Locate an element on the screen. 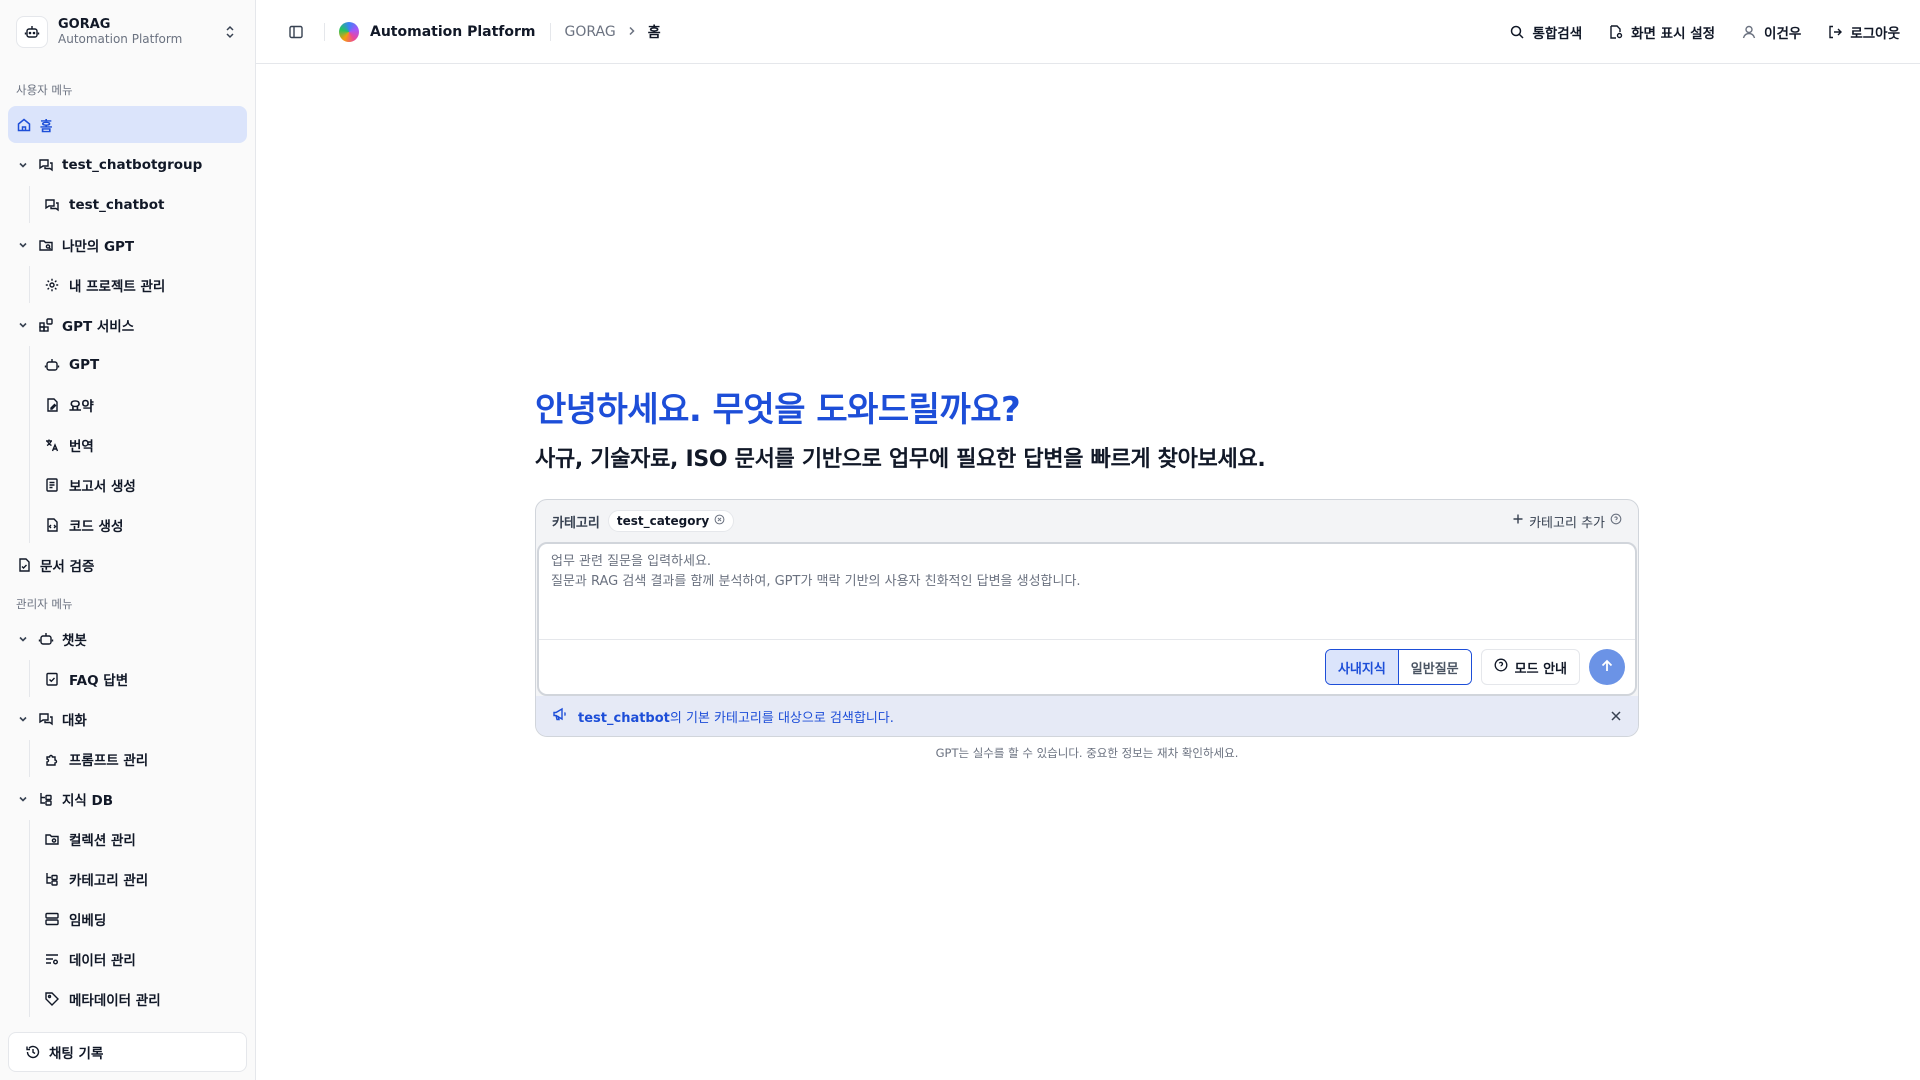 This screenshot has width=1920, height=1080. sidebar-item-data-manage: 데이터 관리 is located at coordinates (142, 958).